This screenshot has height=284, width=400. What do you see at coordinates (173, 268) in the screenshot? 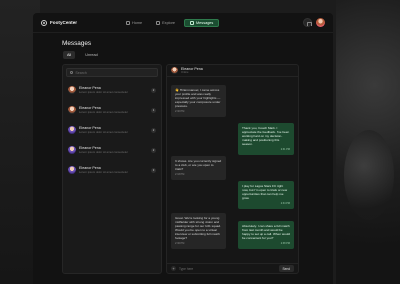
I see `add-attachment-icon: +` at bounding box center [173, 268].